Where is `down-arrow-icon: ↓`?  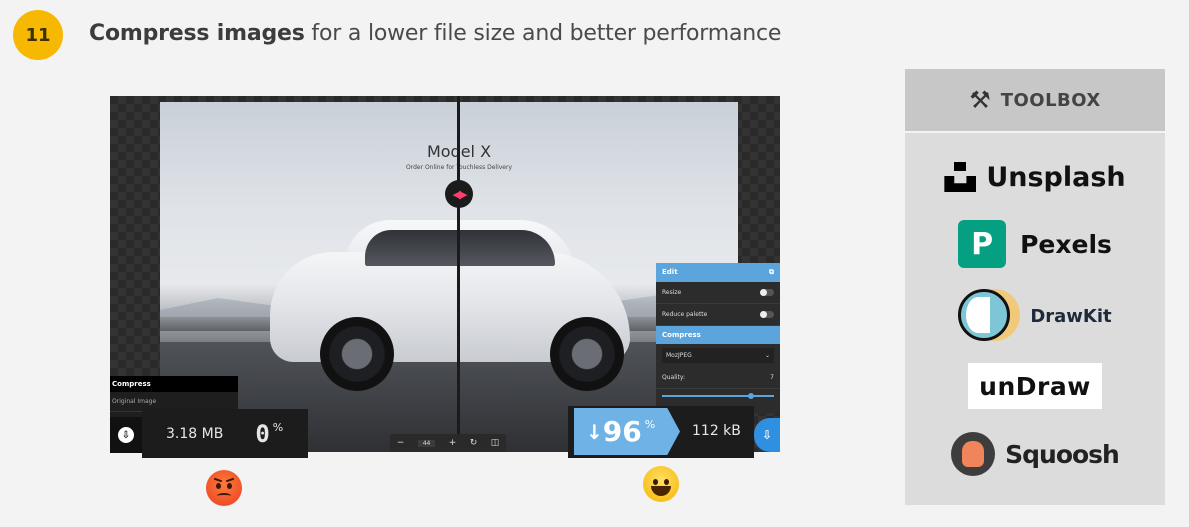
down-arrow-icon: ↓ is located at coordinates (594, 431).